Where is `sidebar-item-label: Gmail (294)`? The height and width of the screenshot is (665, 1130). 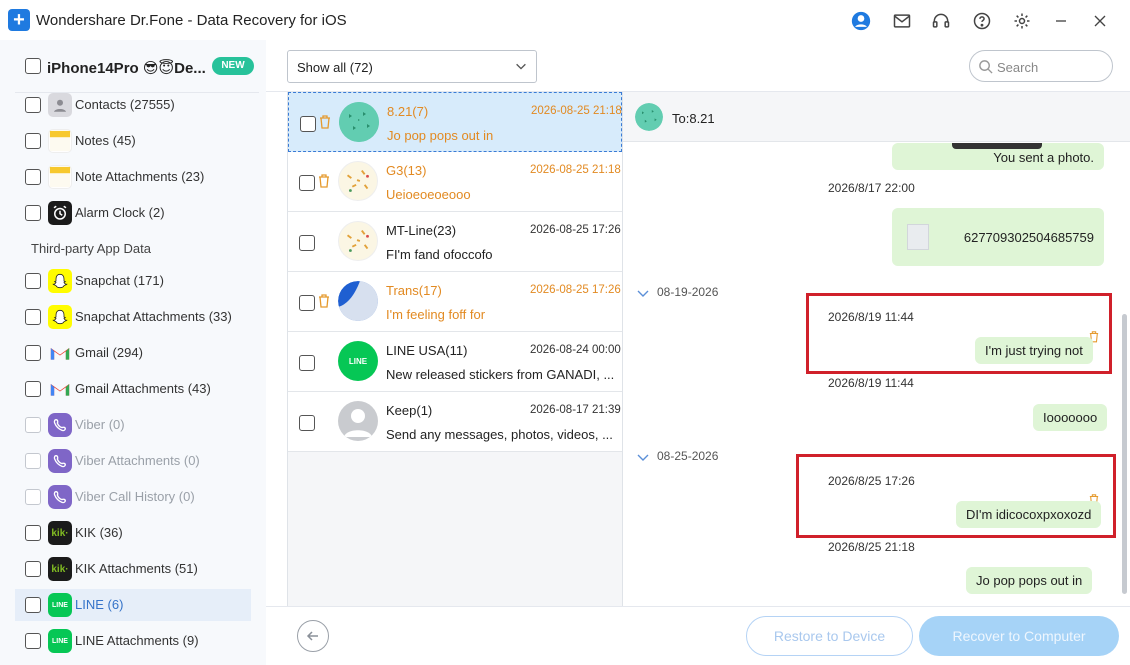 sidebar-item-label: Gmail (294) is located at coordinates (109, 352).